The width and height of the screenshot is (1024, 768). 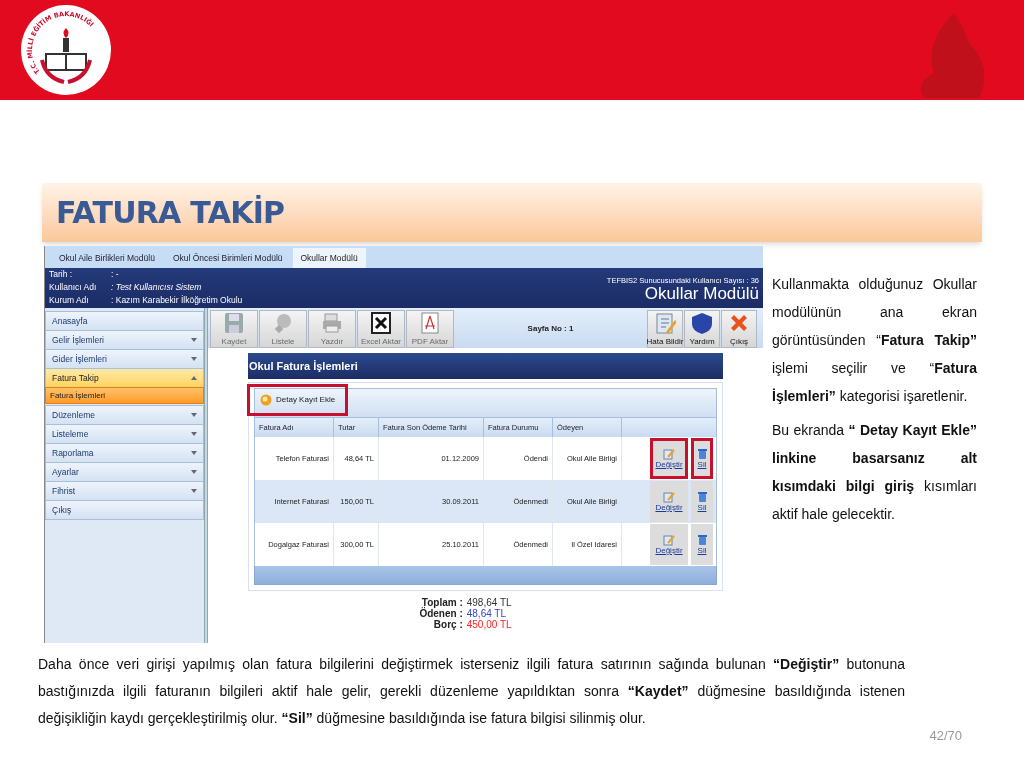 I want to click on info-value: : Kazım Karabekir İlköğretim Okulu, so click(x=177, y=301).